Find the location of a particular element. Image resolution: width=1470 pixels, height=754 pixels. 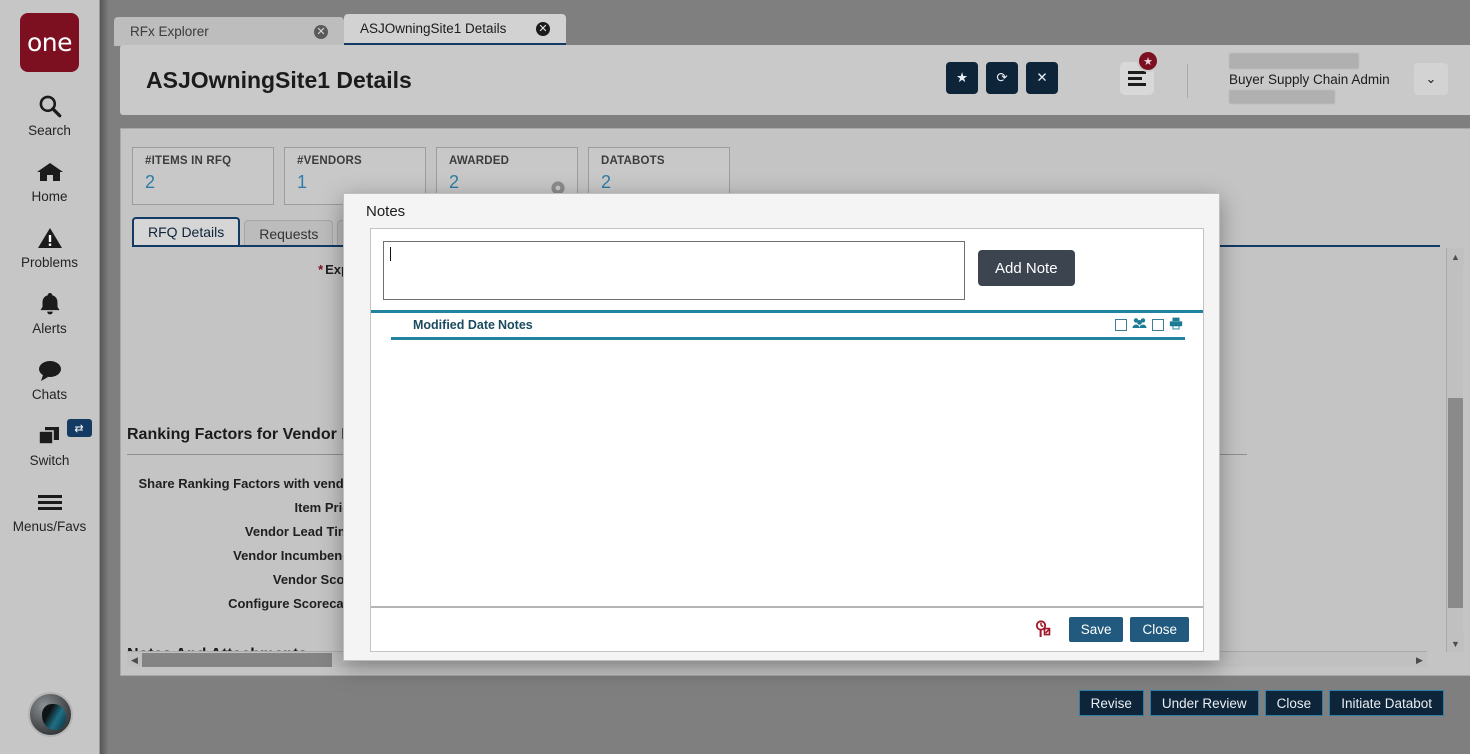

column-modified-date: Modified Date is located at coordinates (455, 325).